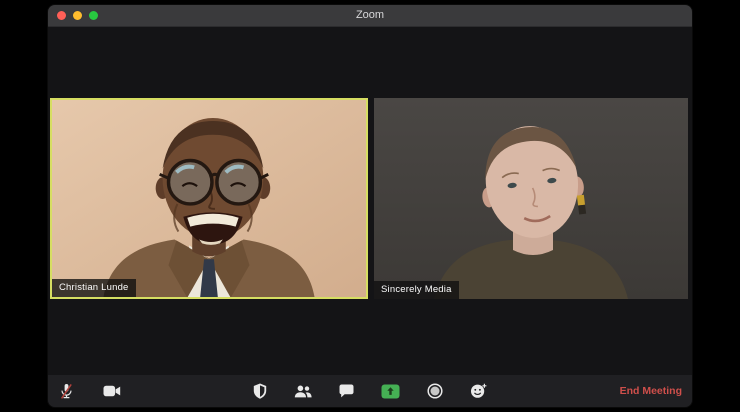 The image size is (740, 412). I want to click on minimize-button, so click(77, 15).